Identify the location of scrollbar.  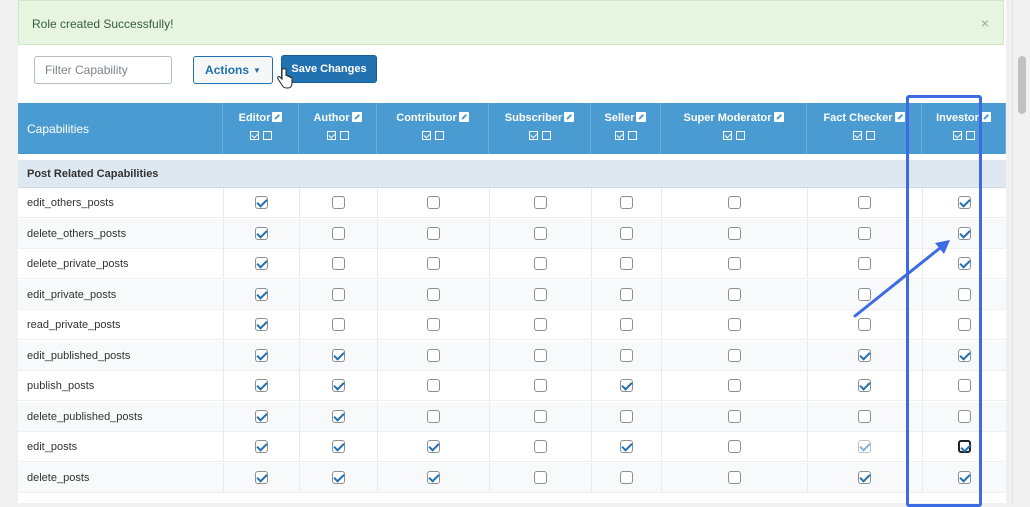
(1021, 251).